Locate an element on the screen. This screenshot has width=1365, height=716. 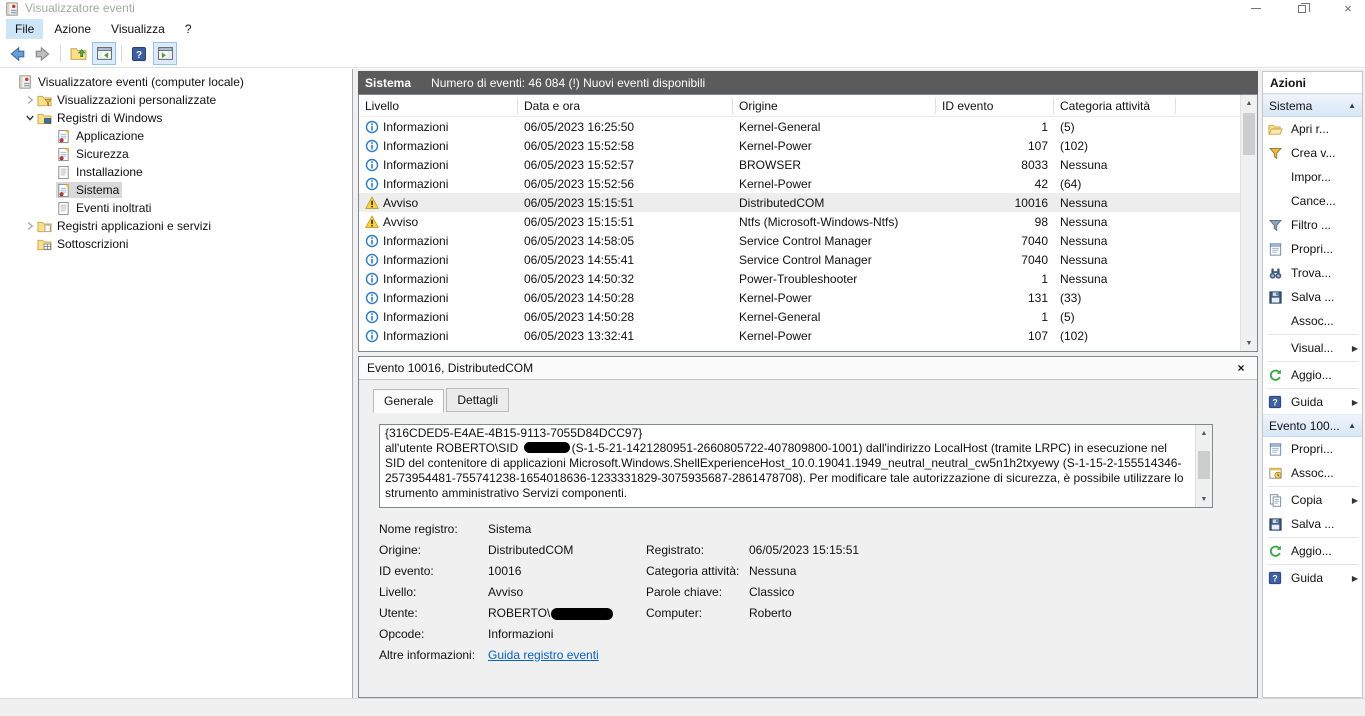
actions-section-header: Sistema ▲ is located at coordinates (1312, 105).